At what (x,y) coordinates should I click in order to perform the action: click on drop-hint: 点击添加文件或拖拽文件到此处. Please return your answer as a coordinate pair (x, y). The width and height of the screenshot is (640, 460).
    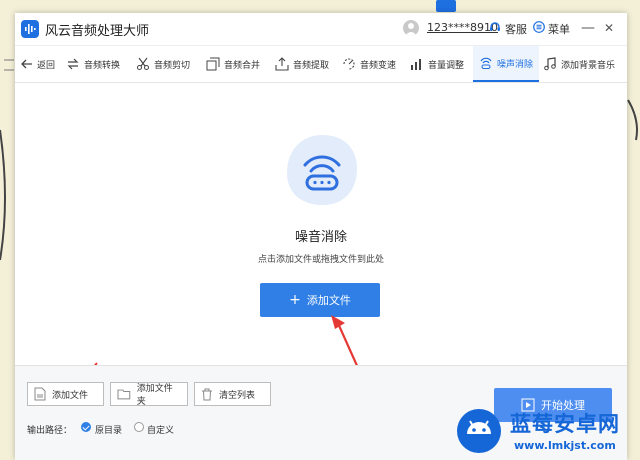
    Looking at the image, I should click on (320, 260).